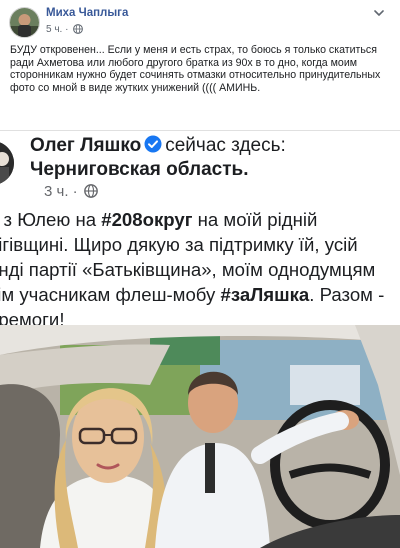 Image resolution: width=400 pixels, height=548 pixels. I want to click on hashtag-zalyashka: #заЛяшка, so click(265, 294).